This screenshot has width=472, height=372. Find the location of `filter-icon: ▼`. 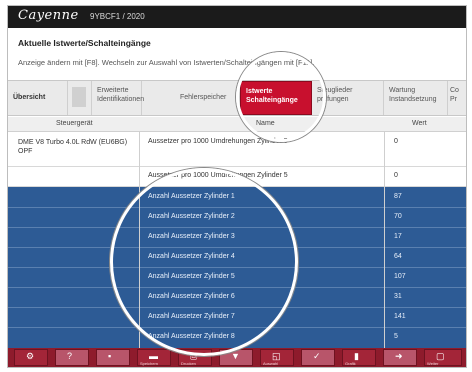

filter-icon: ▼ is located at coordinates (235, 356).